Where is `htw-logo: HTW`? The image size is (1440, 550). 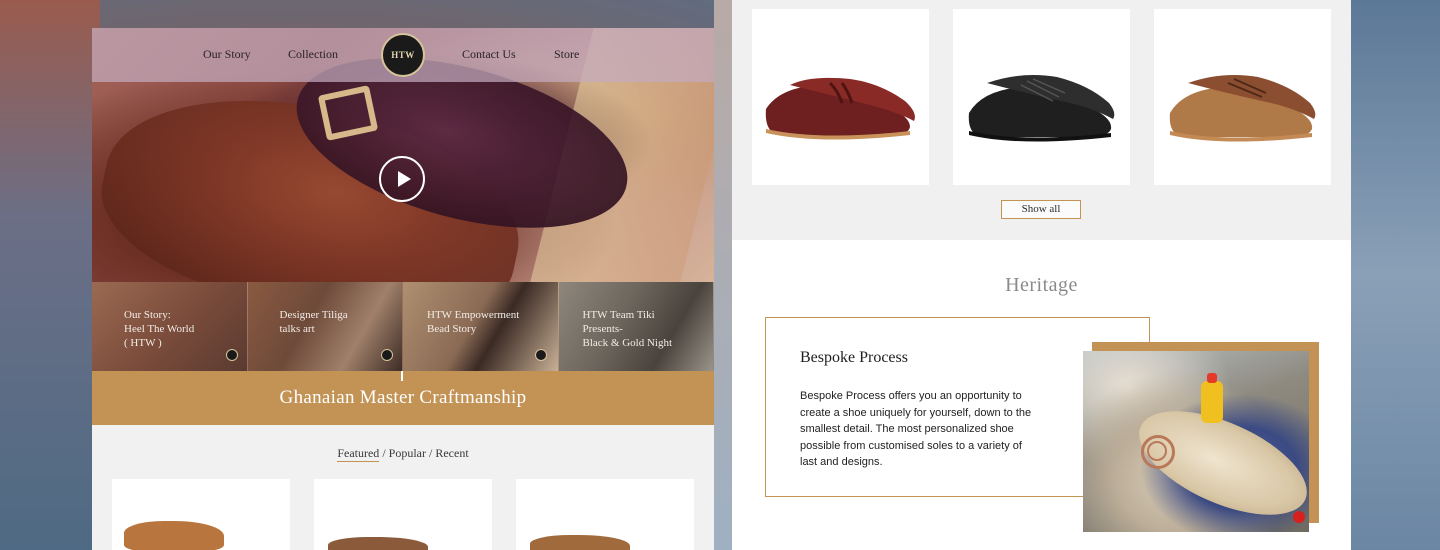
htw-logo: HTW is located at coordinates (403, 55).